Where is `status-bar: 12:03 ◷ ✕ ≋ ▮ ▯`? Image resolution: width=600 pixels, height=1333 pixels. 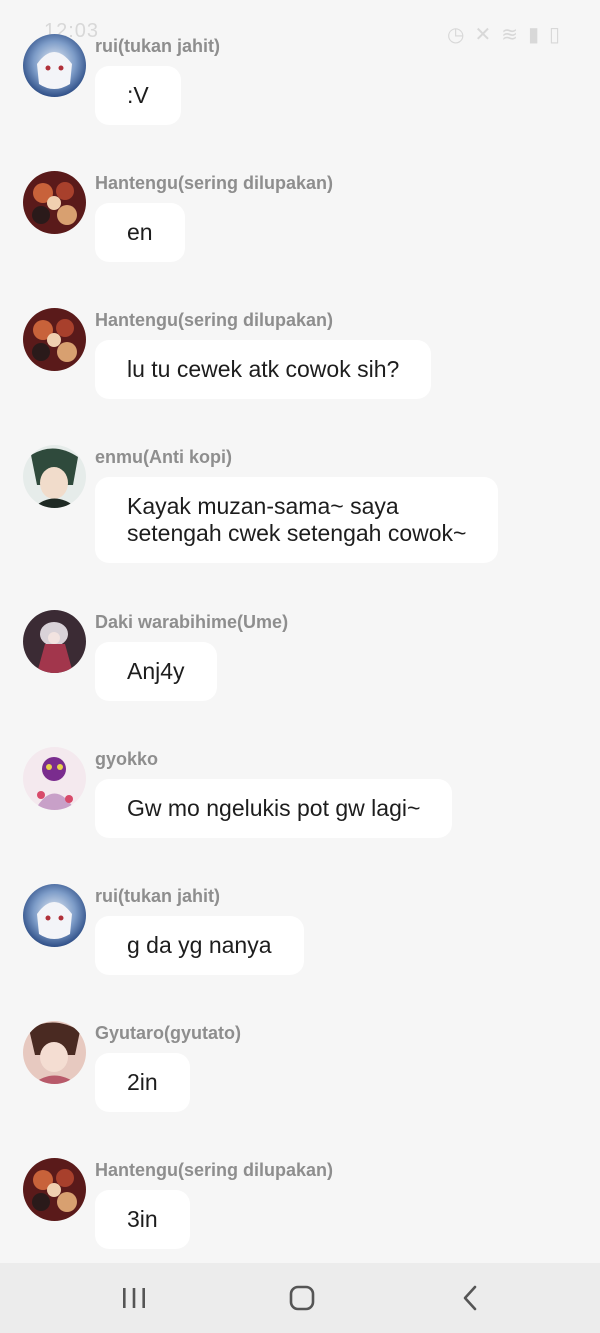
status-bar: 12:03 ◷ ✕ ≋ ▮ ▯ is located at coordinates (300, 32).